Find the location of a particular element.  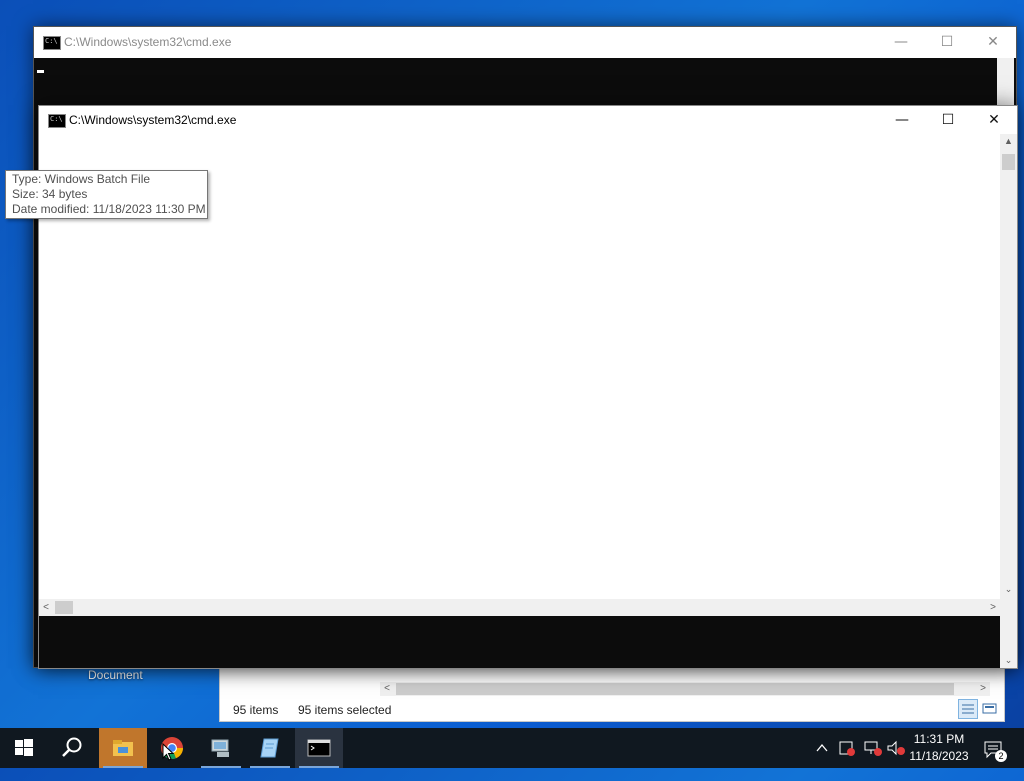

explorer-horizontal-scrollbar: < > is located at coordinates (685, 689).